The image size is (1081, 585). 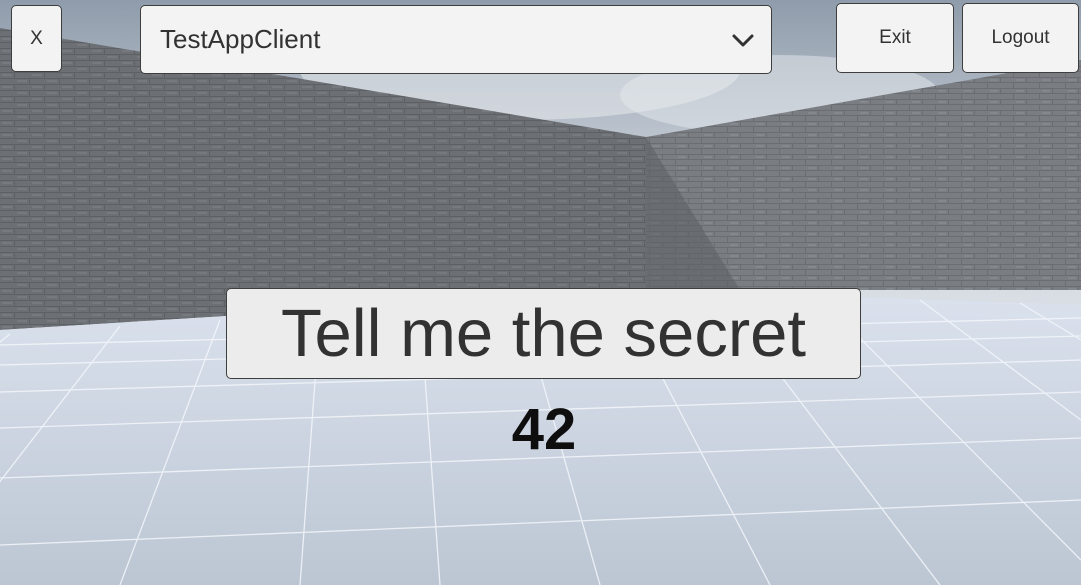 I want to click on client-dropdown: TestAppClient, so click(x=456, y=39).